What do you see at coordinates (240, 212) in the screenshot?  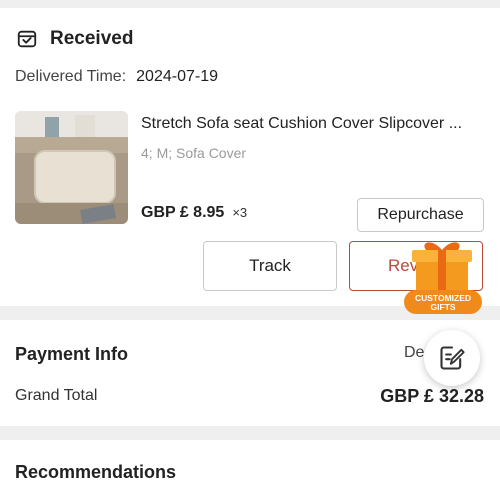 I see `product-quantity: ×3` at bounding box center [240, 212].